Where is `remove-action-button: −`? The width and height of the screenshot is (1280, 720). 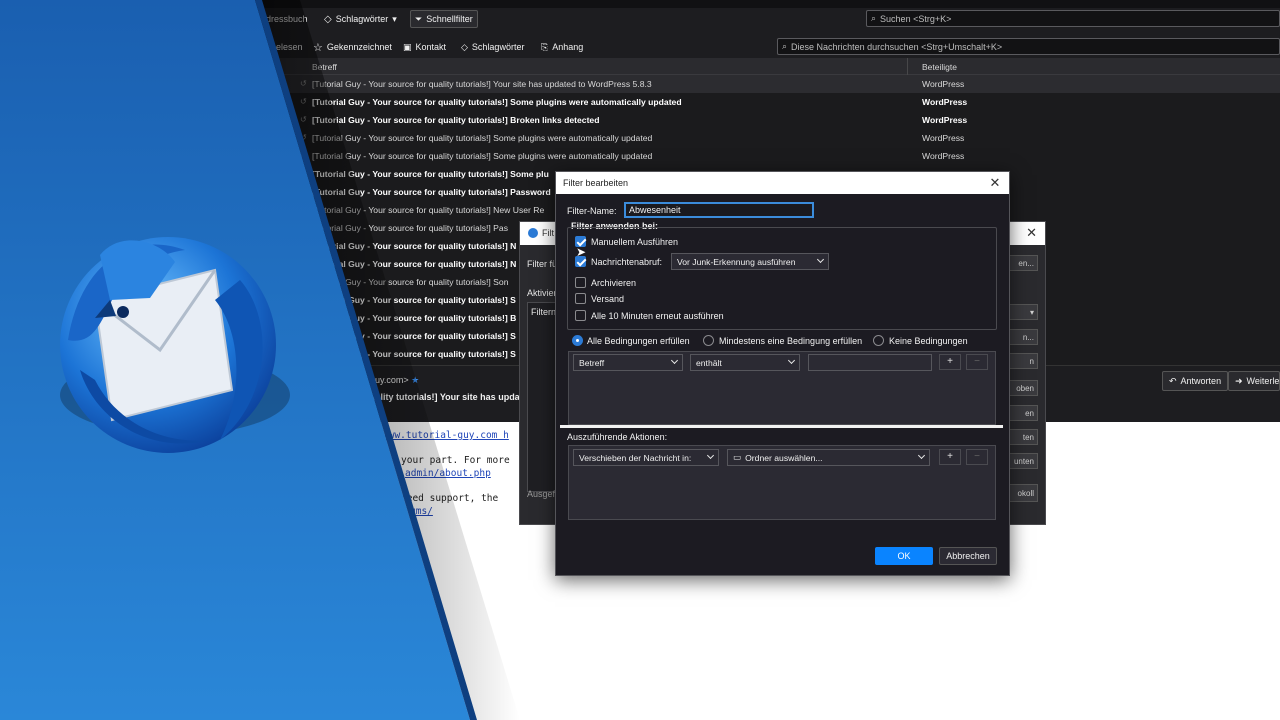
remove-action-button: − is located at coordinates (977, 457).